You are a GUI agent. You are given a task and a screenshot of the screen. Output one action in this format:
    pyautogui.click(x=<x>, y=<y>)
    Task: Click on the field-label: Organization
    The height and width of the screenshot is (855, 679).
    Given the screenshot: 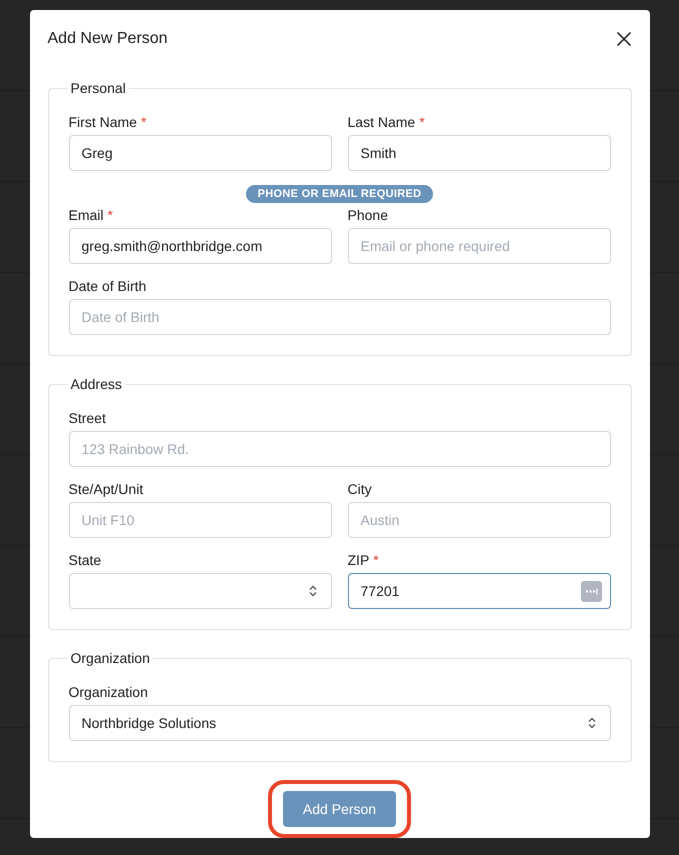 What is the action you would take?
    pyautogui.click(x=108, y=692)
    